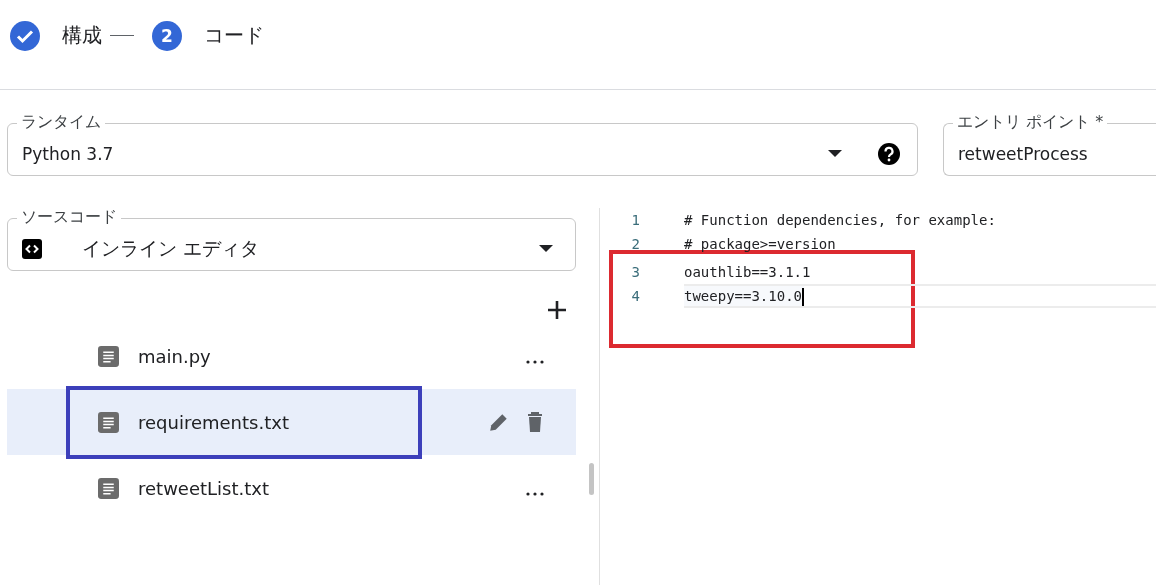  What do you see at coordinates (167, 35) in the screenshot?
I see `step-number: 2` at bounding box center [167, 35].